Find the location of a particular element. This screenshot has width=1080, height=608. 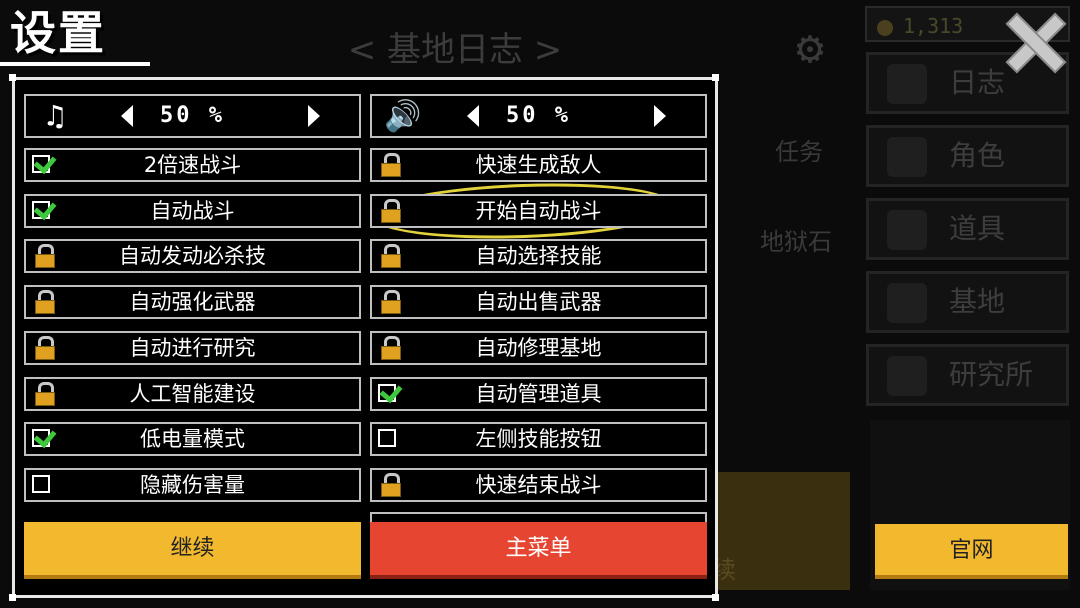

music-volume-control: ♫ 50 % is located at coordinates (192, 116).